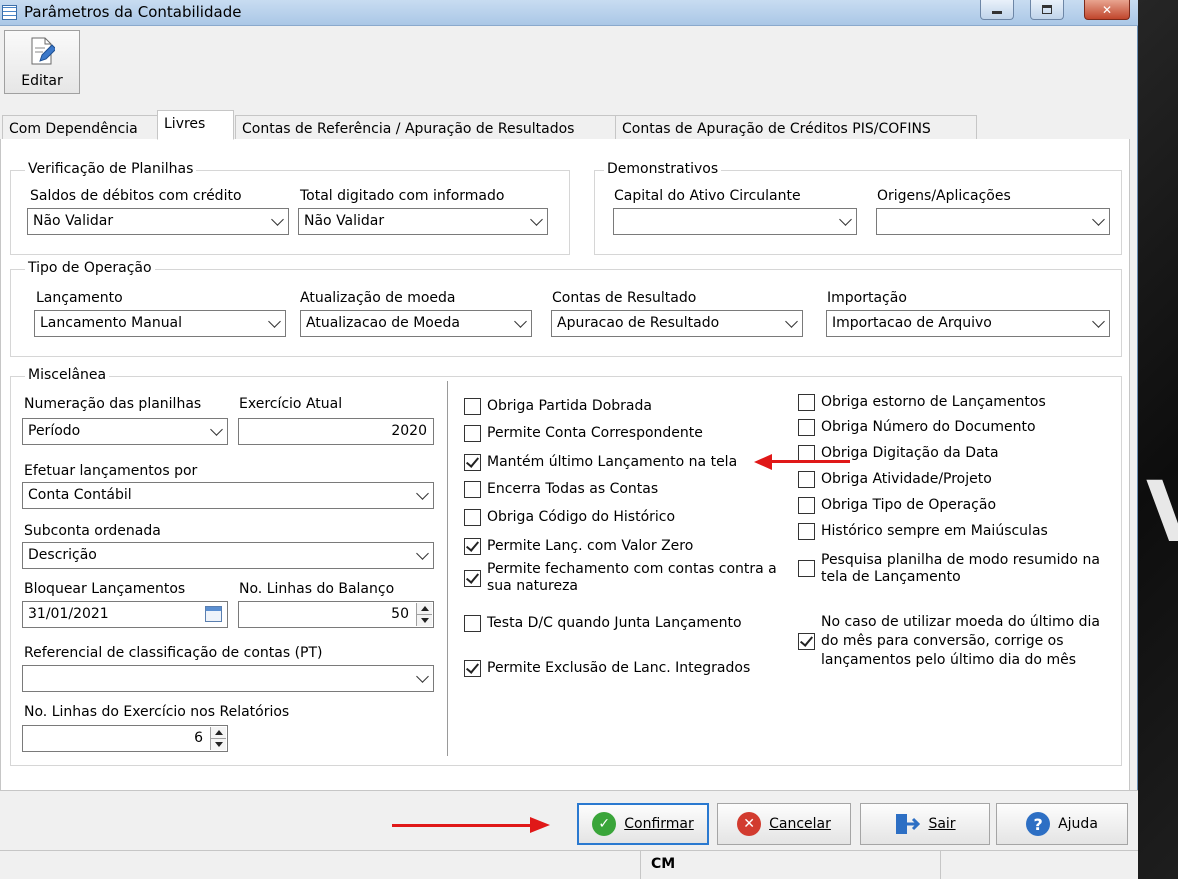 The width and height of the screenshot is (1178, 879). I want to click on historico-maiusculas-checkbox, so click(806, 531).